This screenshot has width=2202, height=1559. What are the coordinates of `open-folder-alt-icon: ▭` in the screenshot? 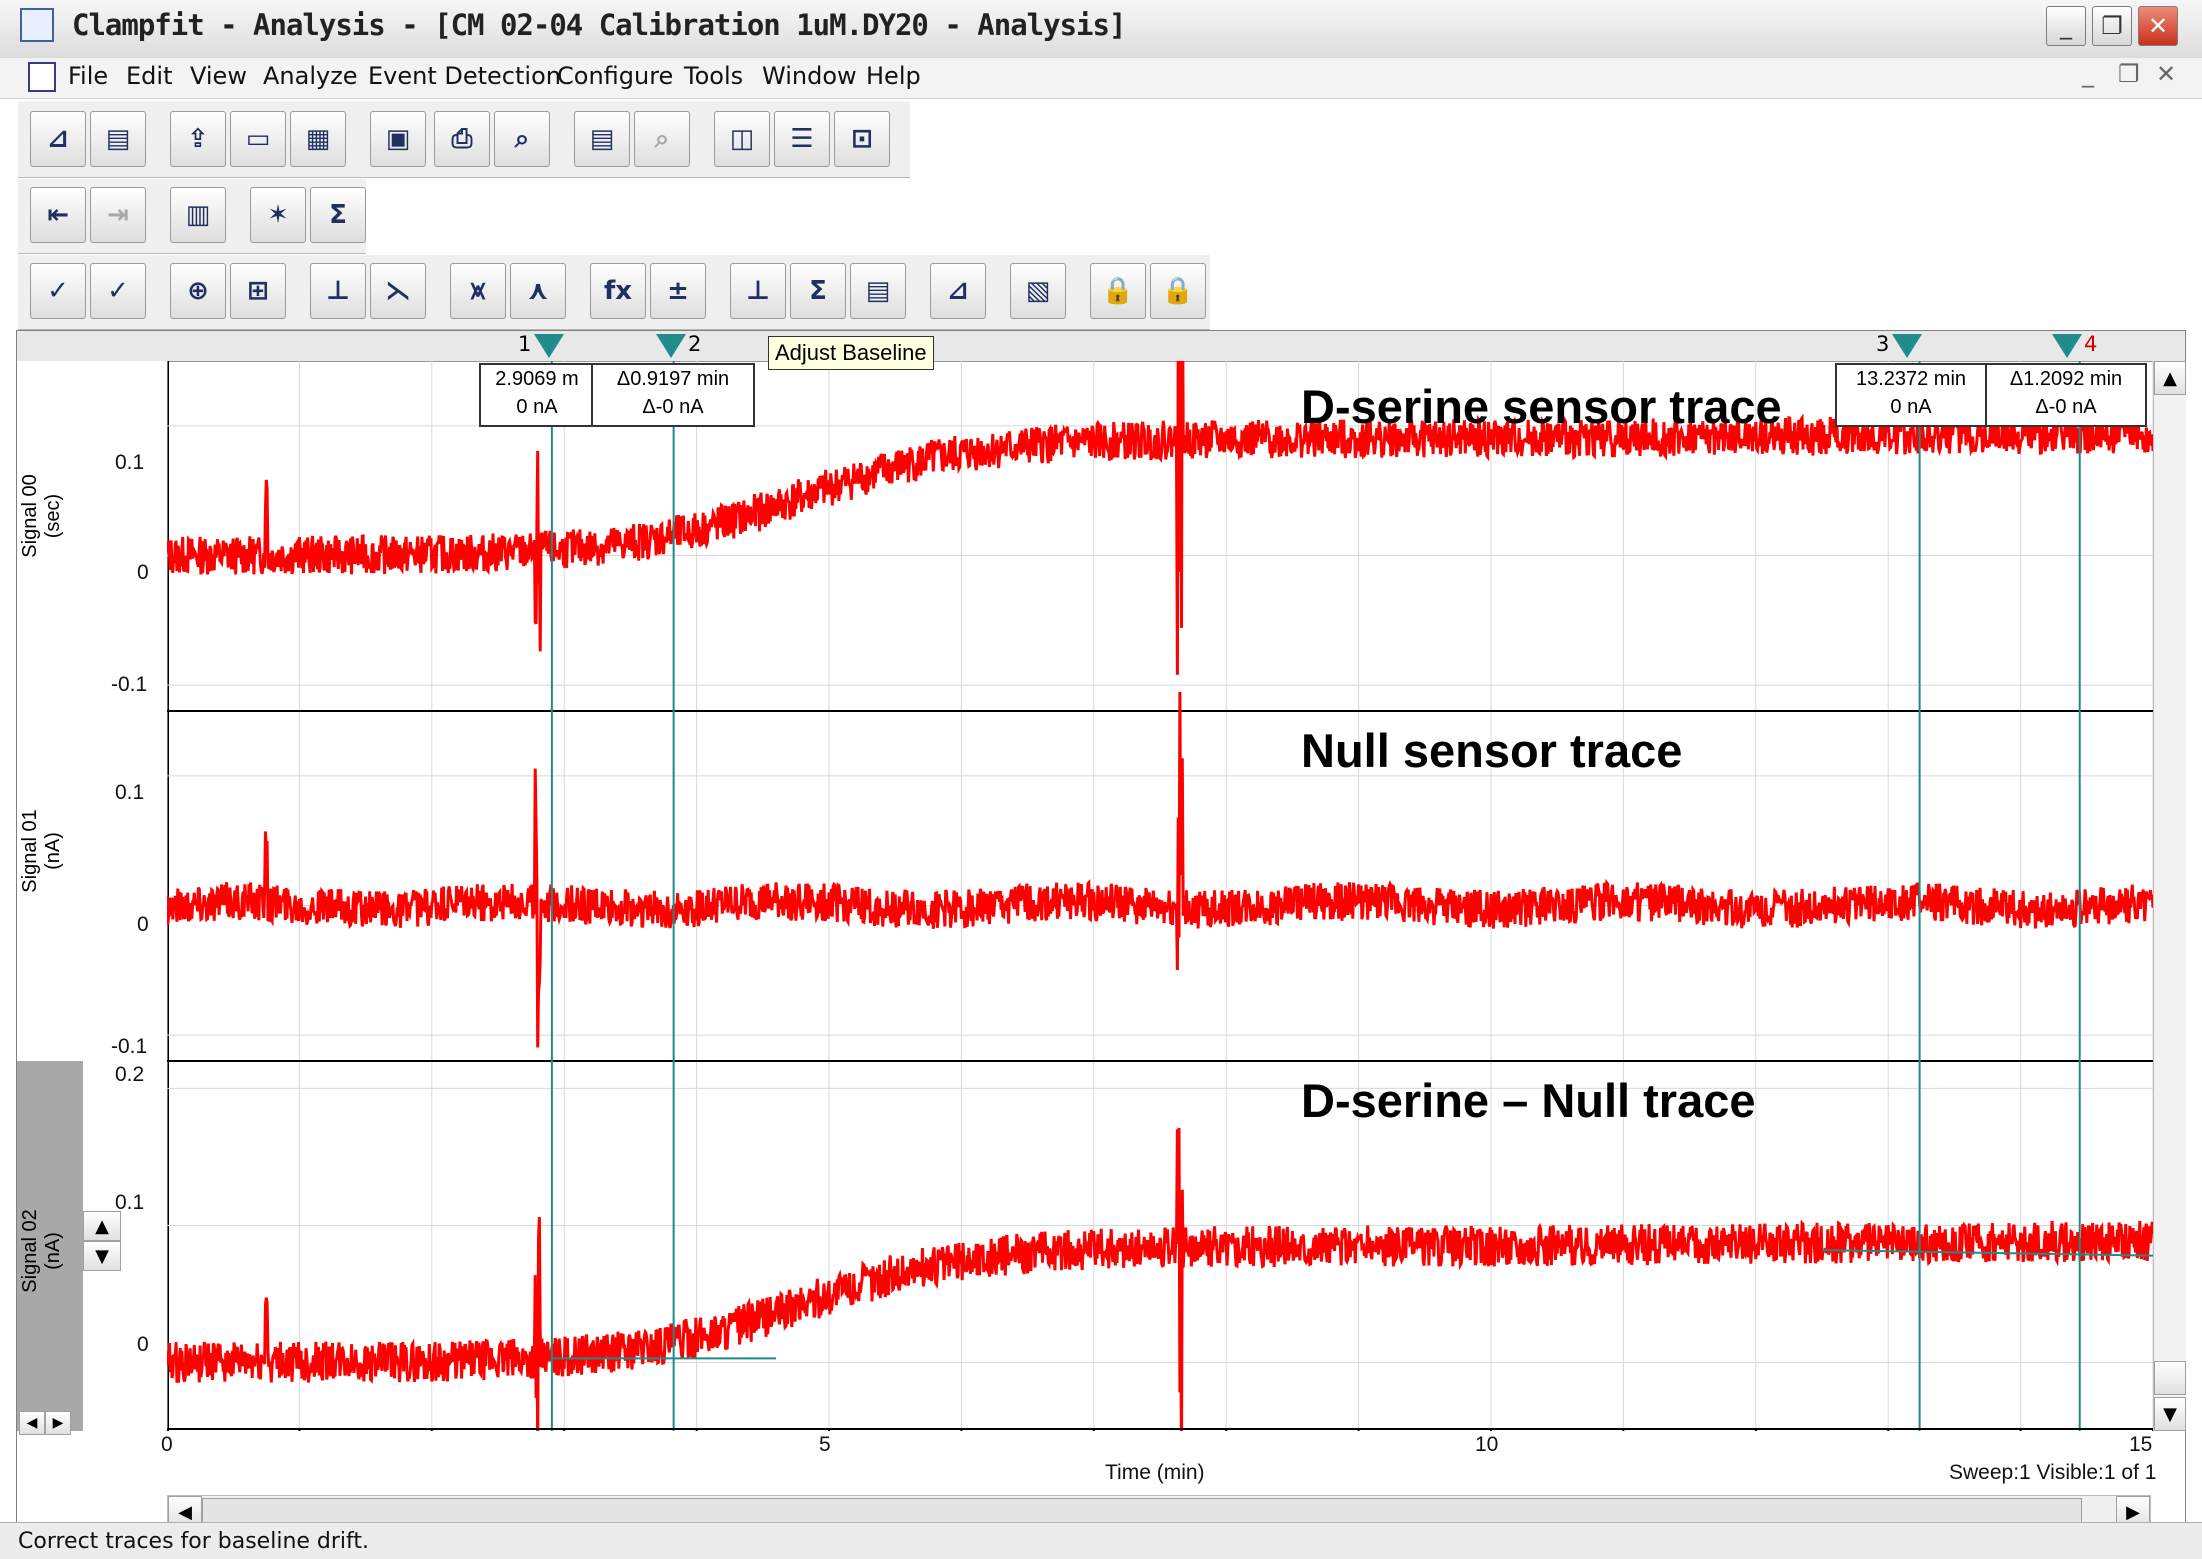 It's located at (258, 139).